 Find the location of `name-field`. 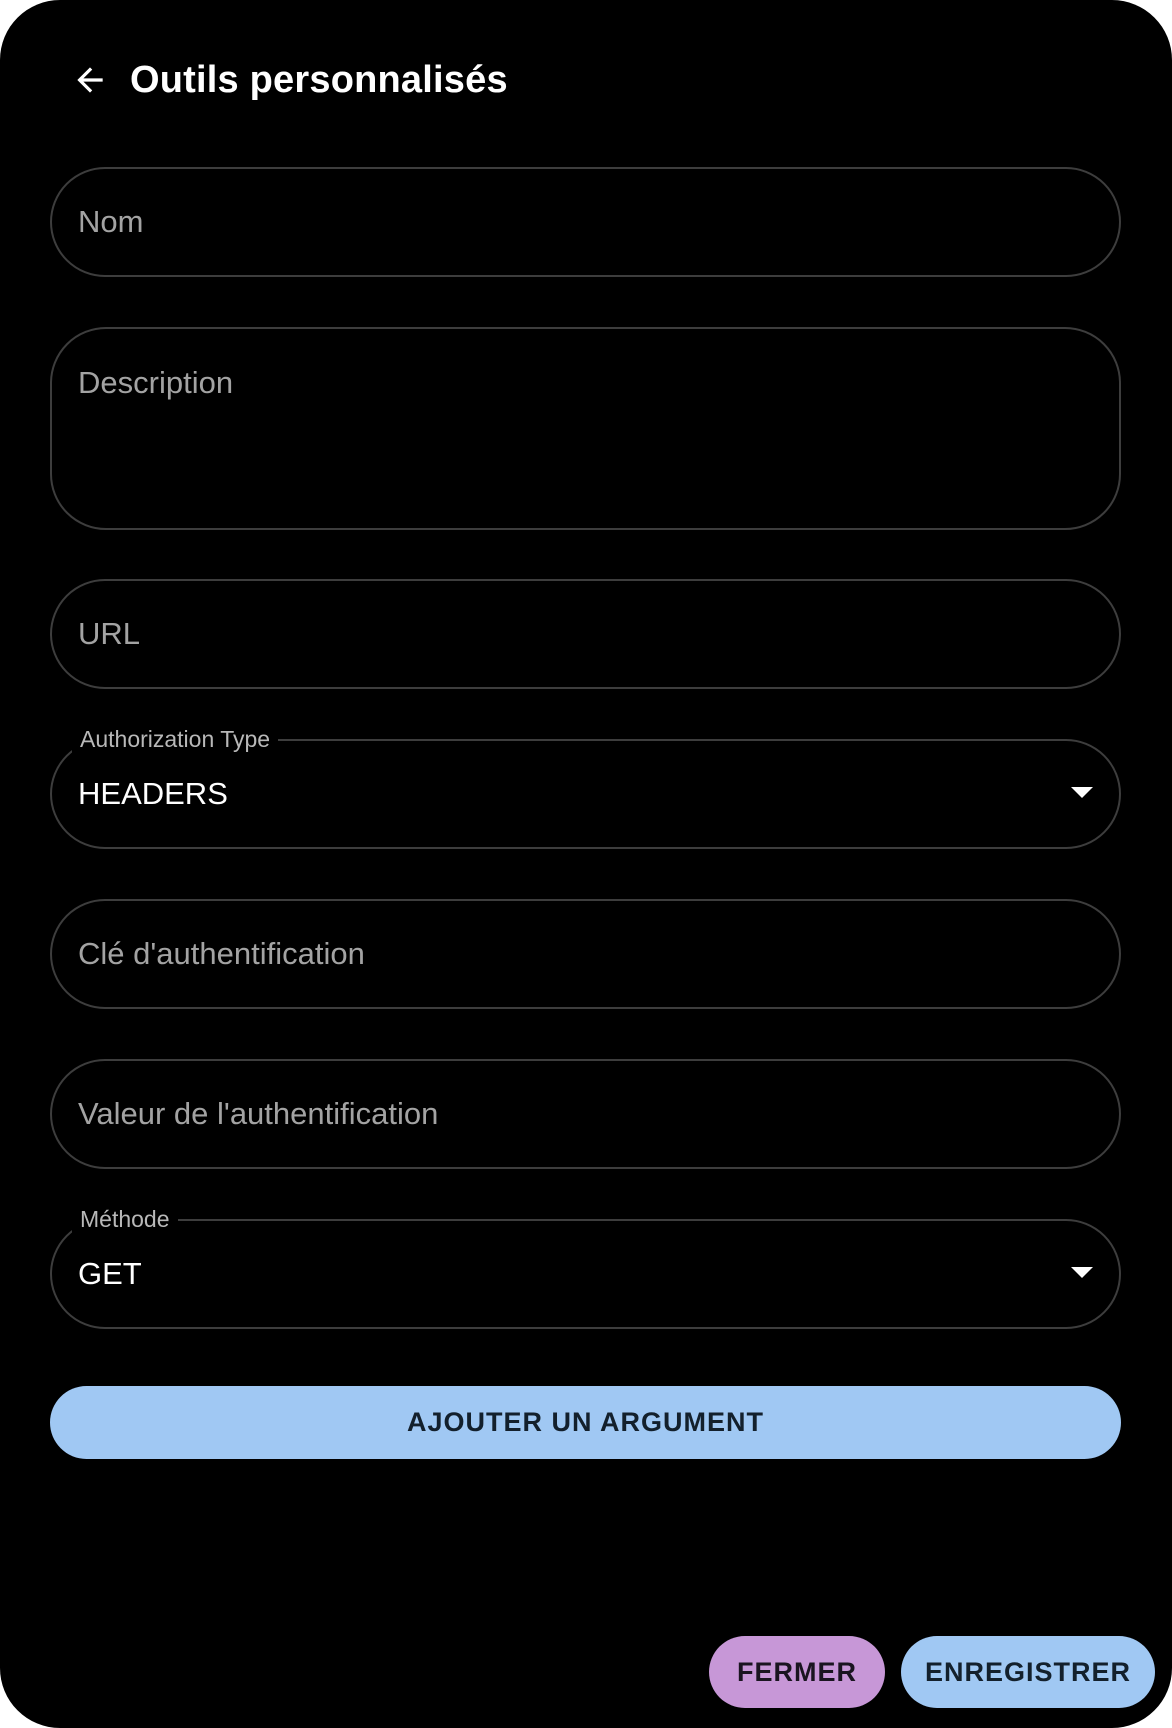

name-field is located at coordinates (585, 222).